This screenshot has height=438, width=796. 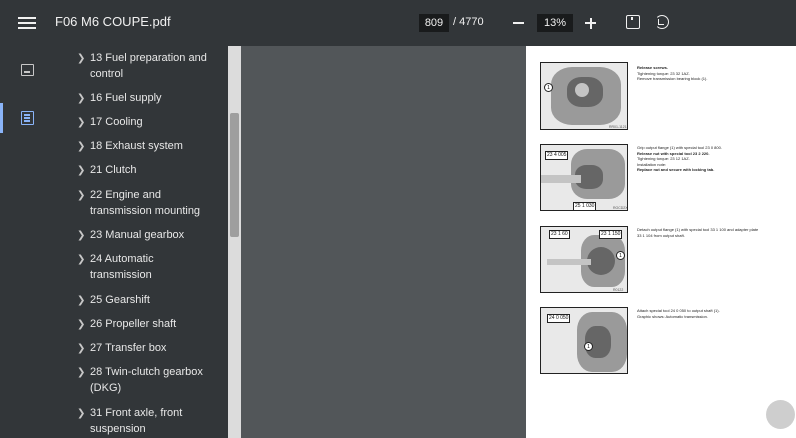 What do you see at coordinates (662, 22) in the screenshot?
I see `rotate-icon` at bounding box center [662, 22].